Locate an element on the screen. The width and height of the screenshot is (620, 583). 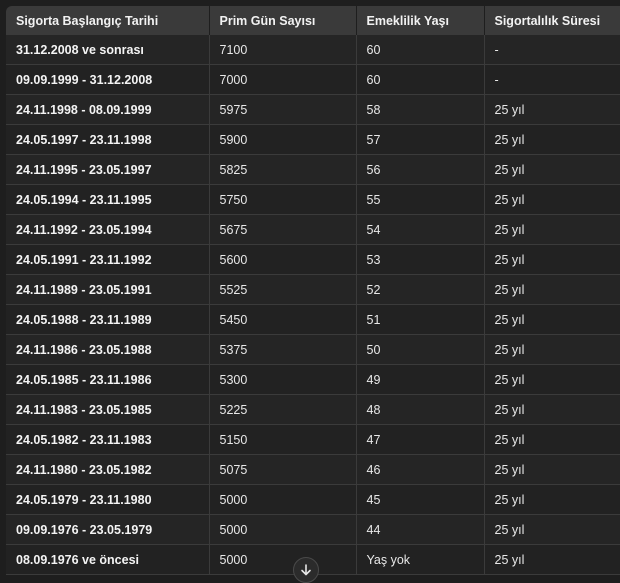
cell-date-range: 24.05.1994 - 23.11.1995 is located at coordinates (108, 199).